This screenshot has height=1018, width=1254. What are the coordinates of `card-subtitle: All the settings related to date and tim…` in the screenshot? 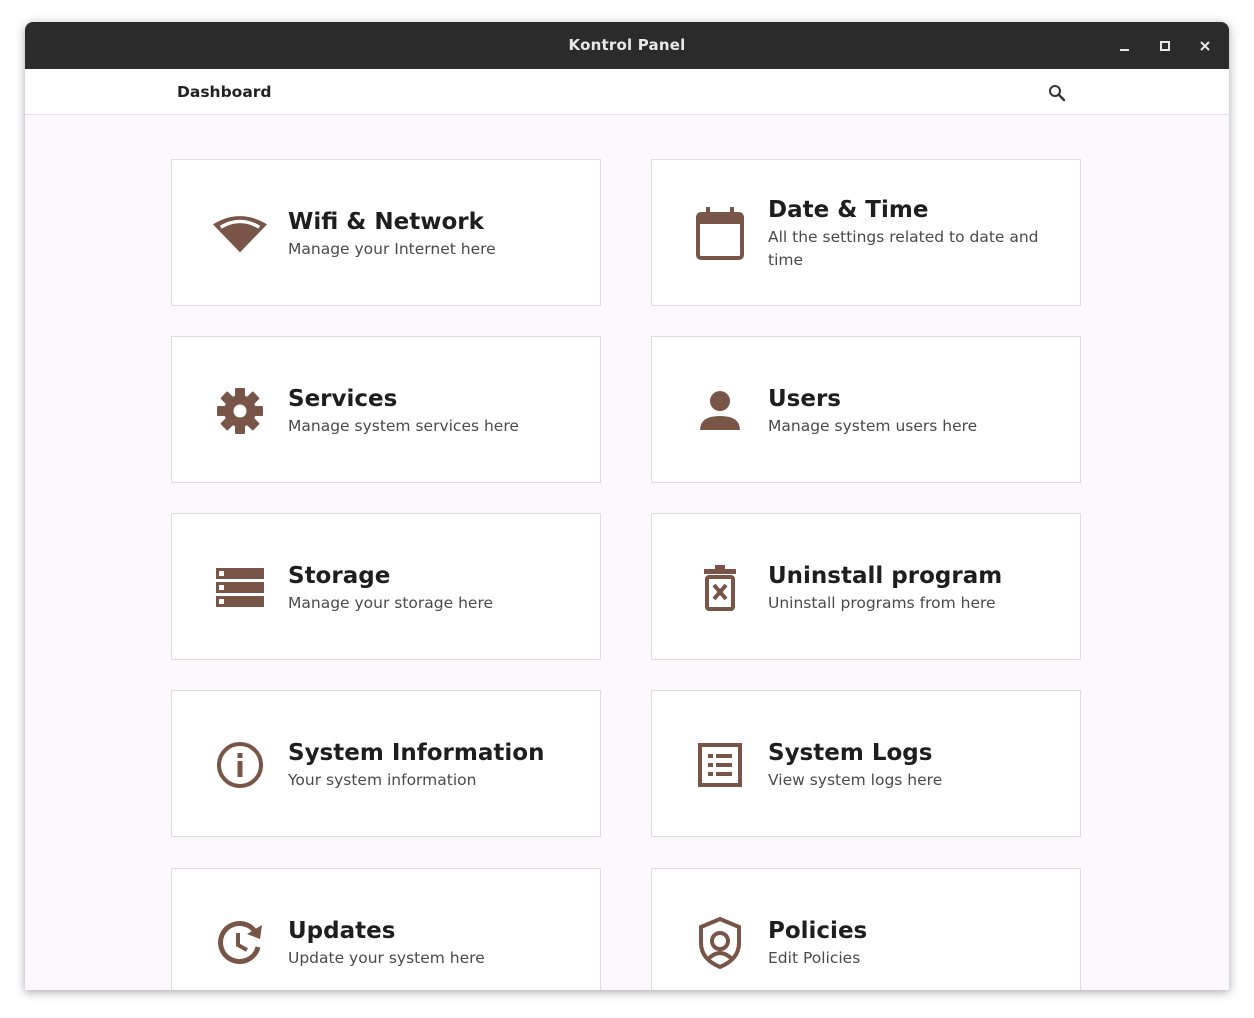 It's located at (903, 248).